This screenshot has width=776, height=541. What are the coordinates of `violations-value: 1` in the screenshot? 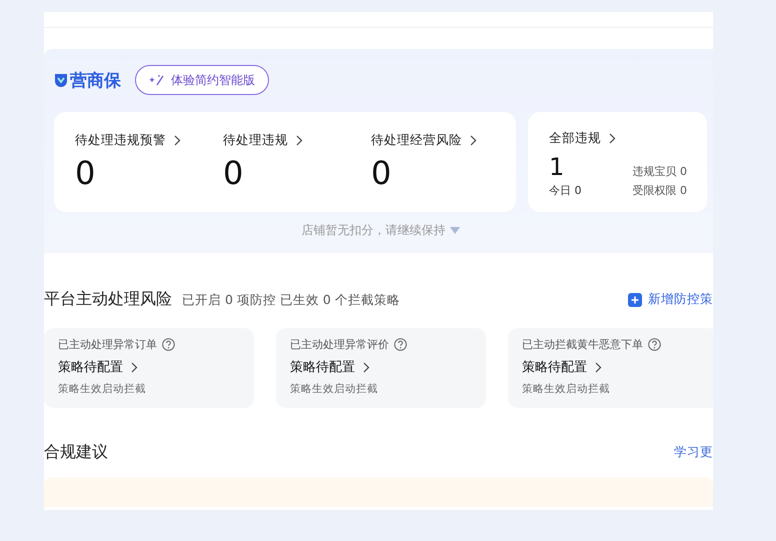 It's located at (557, 167).